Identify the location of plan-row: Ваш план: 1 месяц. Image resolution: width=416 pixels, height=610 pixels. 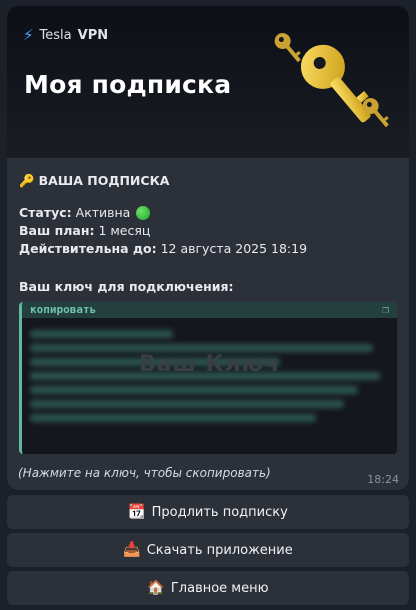
(208, 231).